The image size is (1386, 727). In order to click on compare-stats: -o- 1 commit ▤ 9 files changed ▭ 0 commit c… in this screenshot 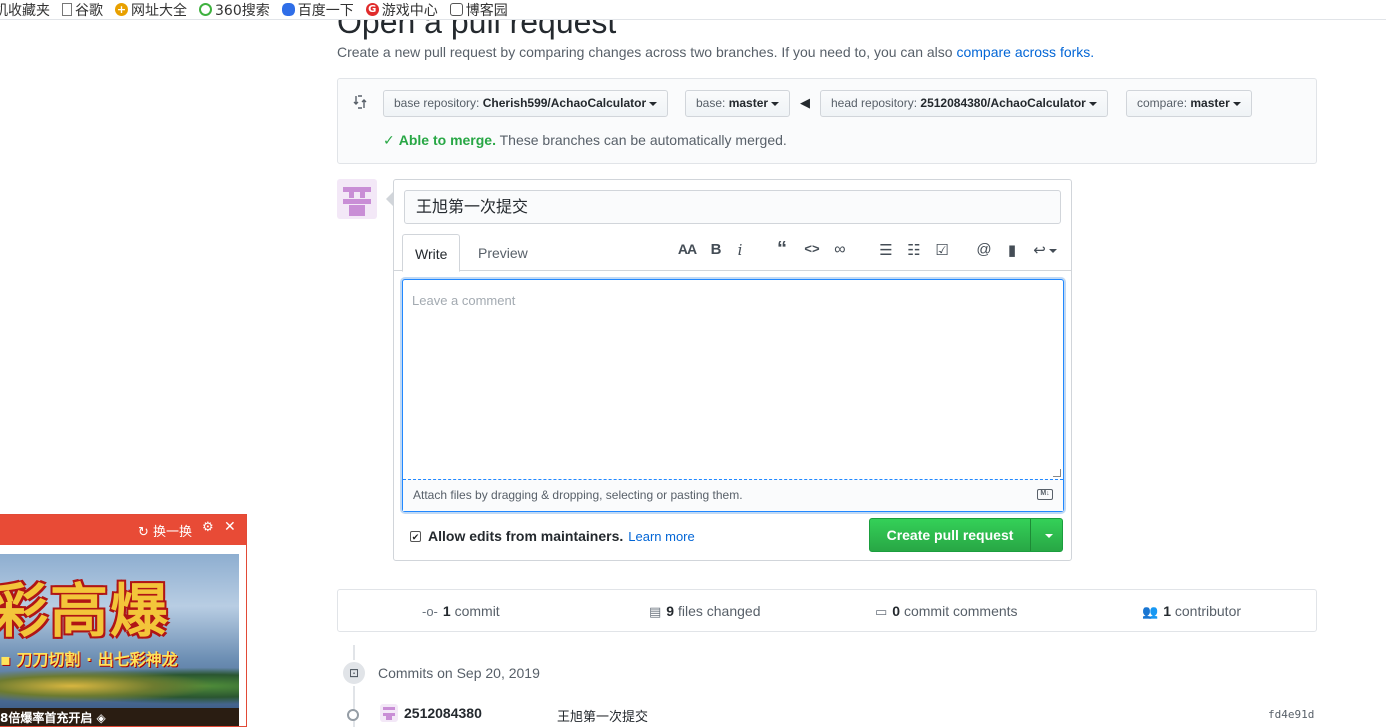, I will do `click(827, 610)`.